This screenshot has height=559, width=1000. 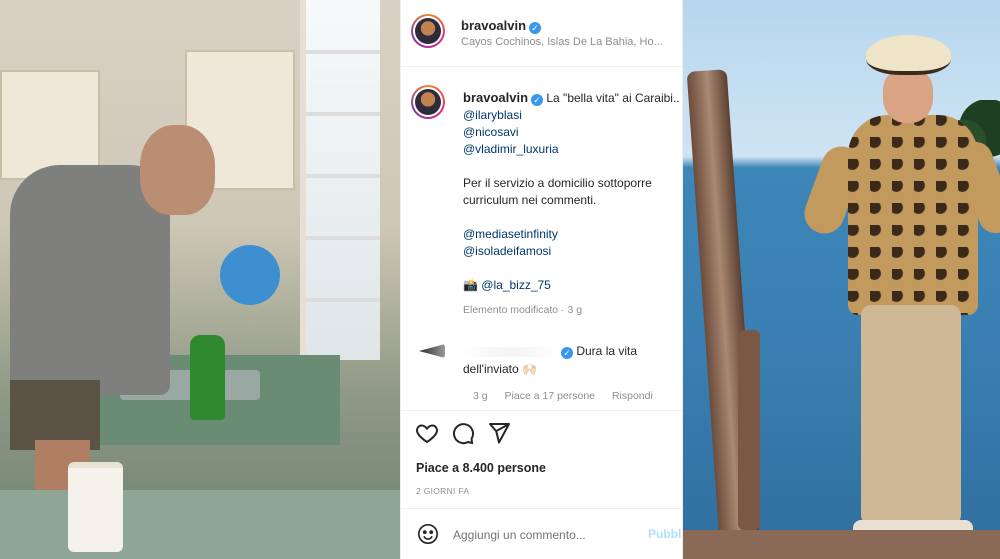 What do you see at coordinates (607, 351) in the screenshot?
I see `comment-text: Dura la vita` at bounding box center [607, 351].